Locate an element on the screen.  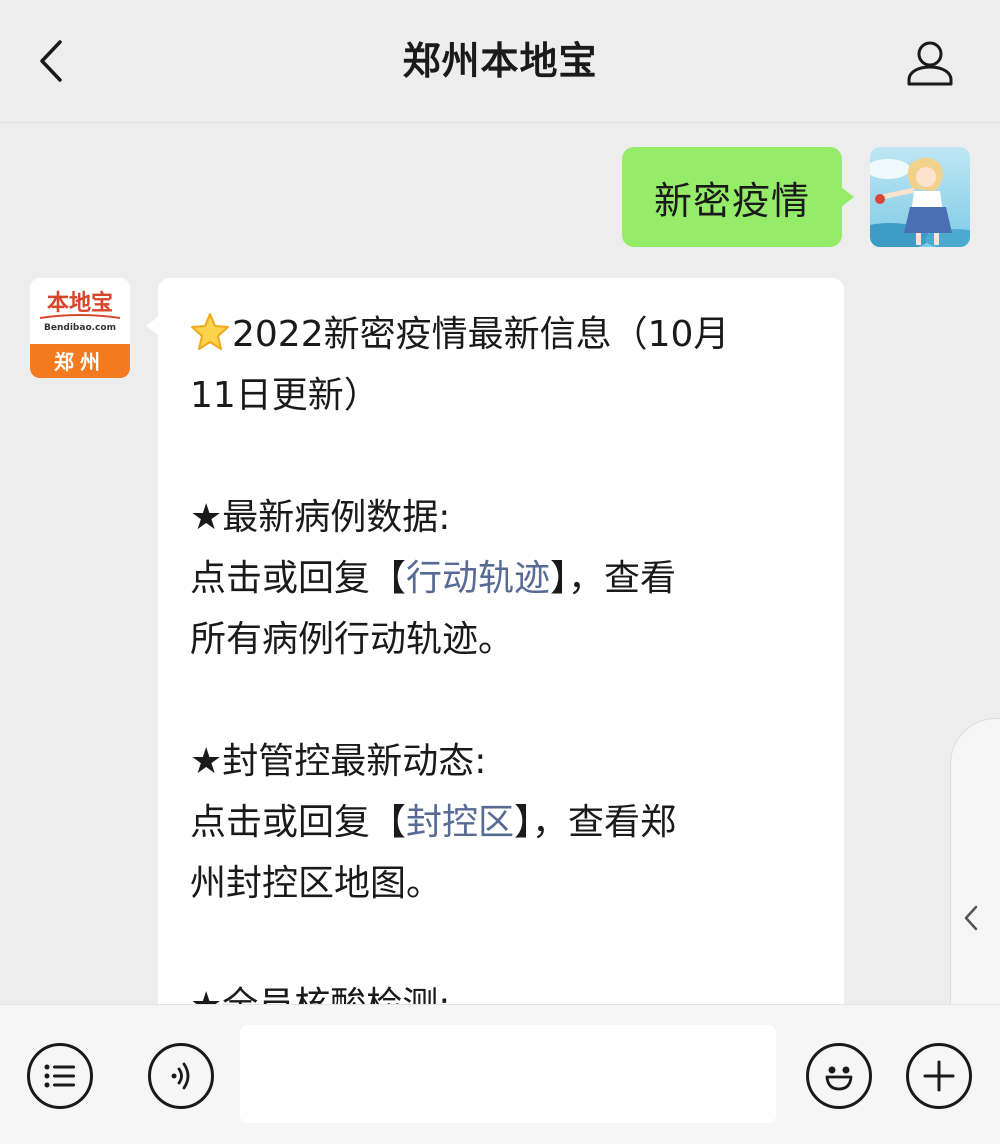
voice-button is located at coordinates (181, 1076).